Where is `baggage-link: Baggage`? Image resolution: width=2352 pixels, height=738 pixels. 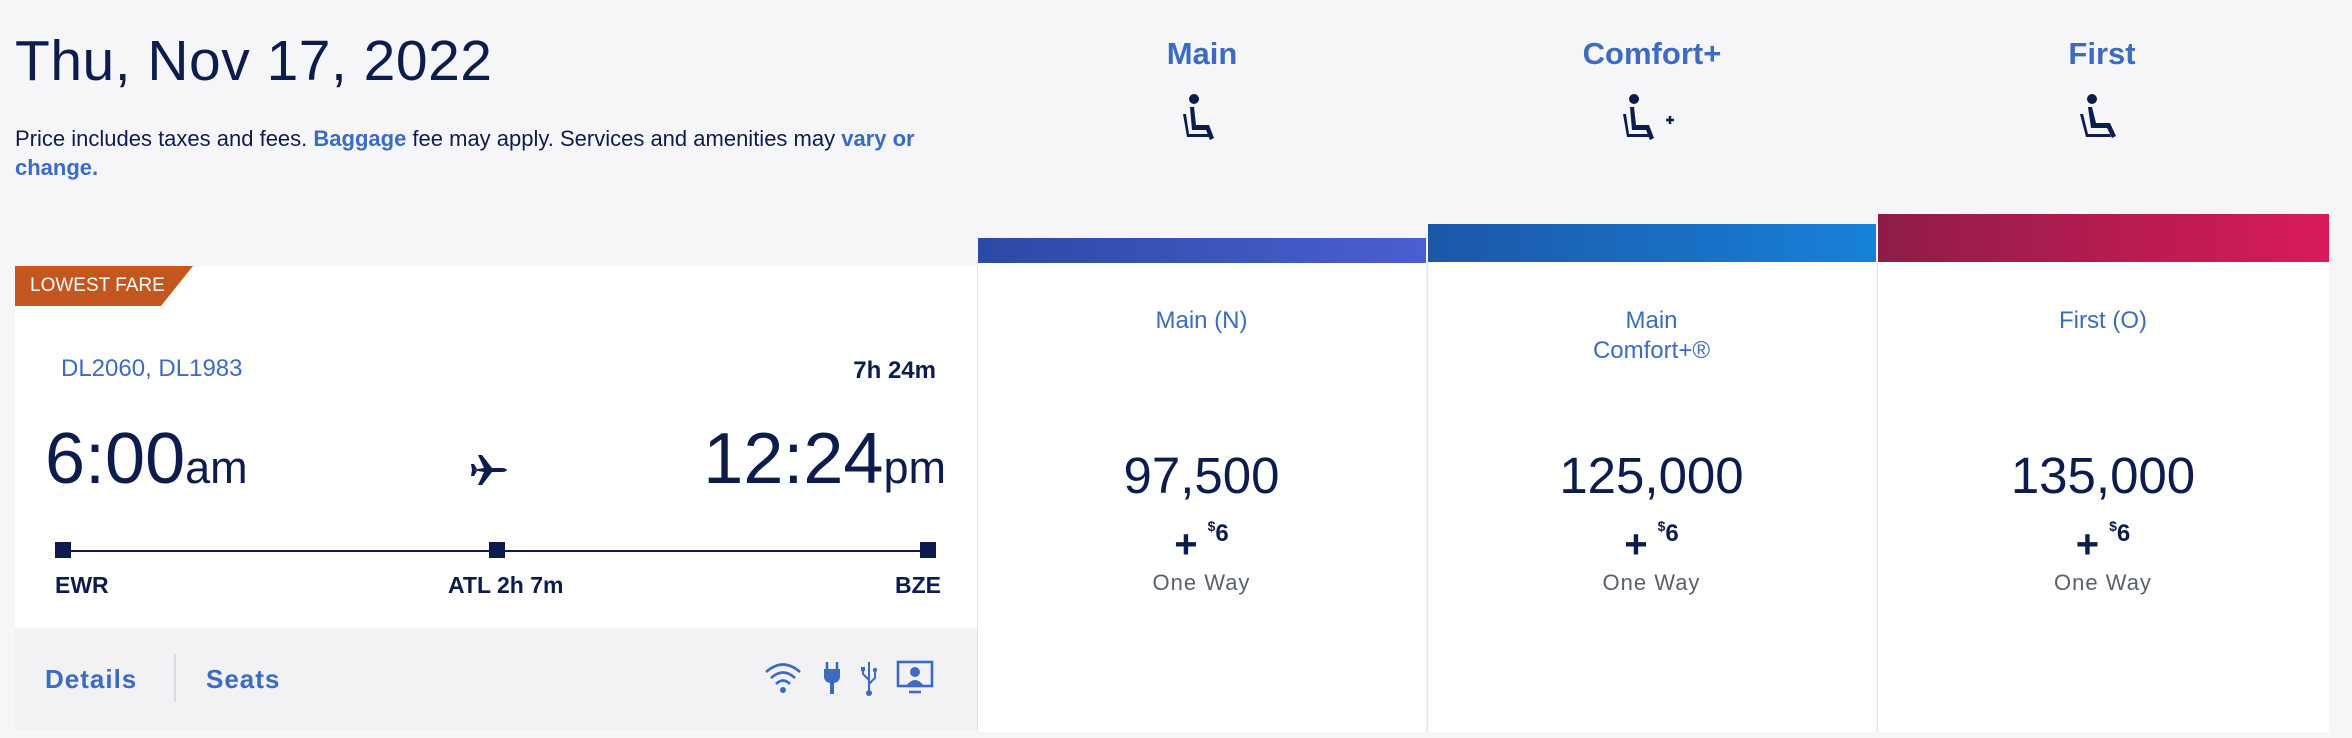
baggage-link: Baggage is located at coordinates (359, 138).